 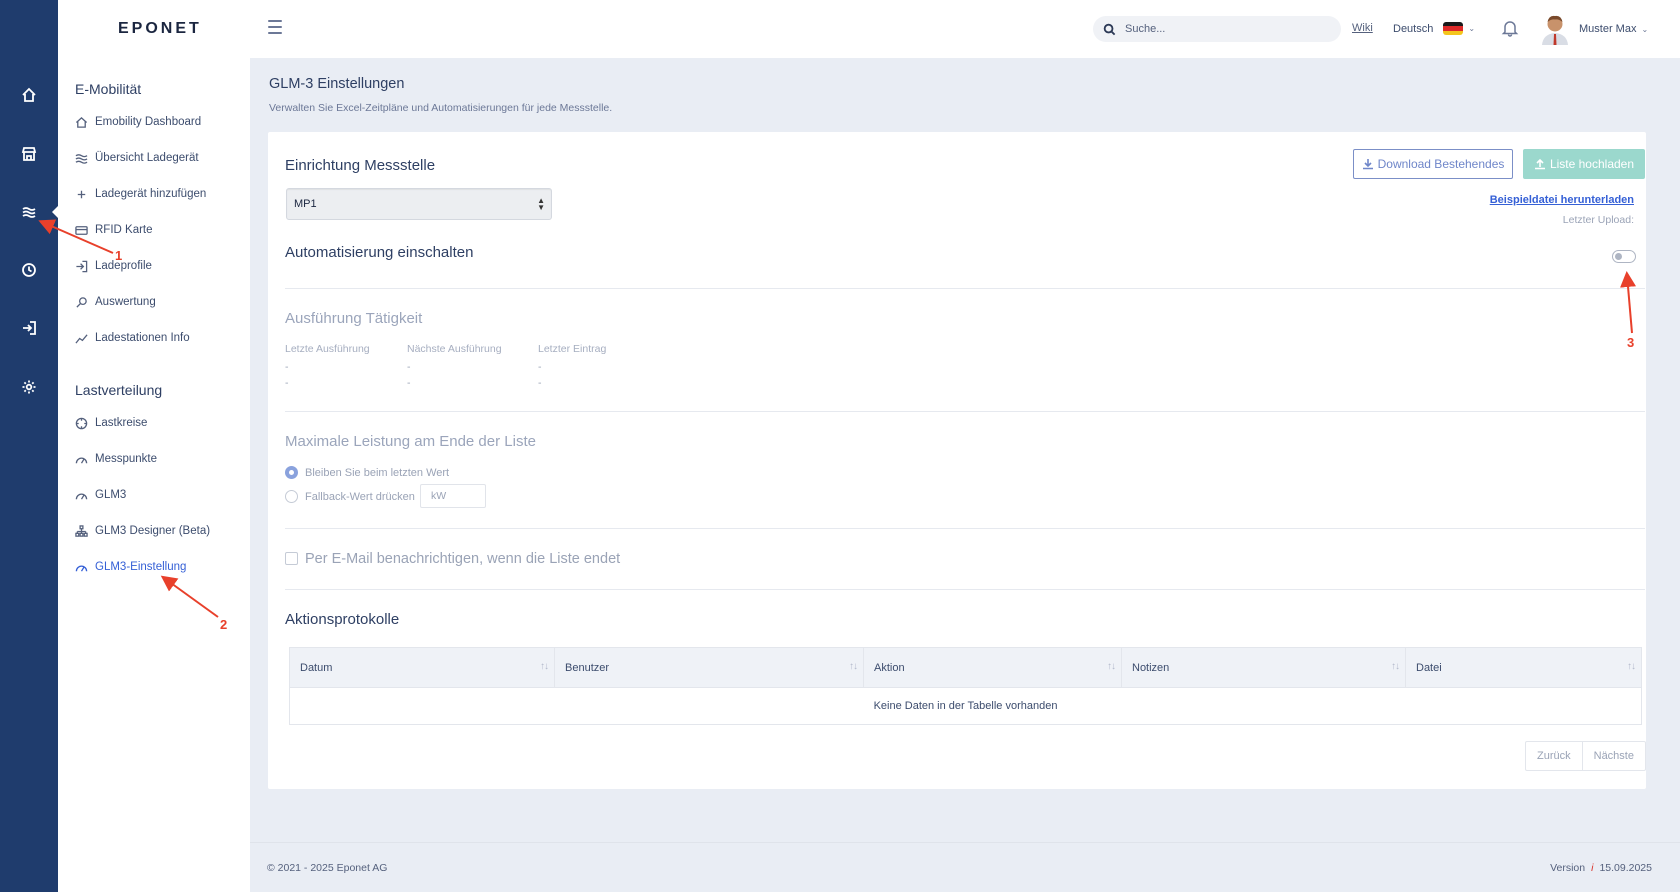 What do you see at coordinates (1555, 29) in the screenshot?
I see `avatar` at bounding box center [1555, 29].